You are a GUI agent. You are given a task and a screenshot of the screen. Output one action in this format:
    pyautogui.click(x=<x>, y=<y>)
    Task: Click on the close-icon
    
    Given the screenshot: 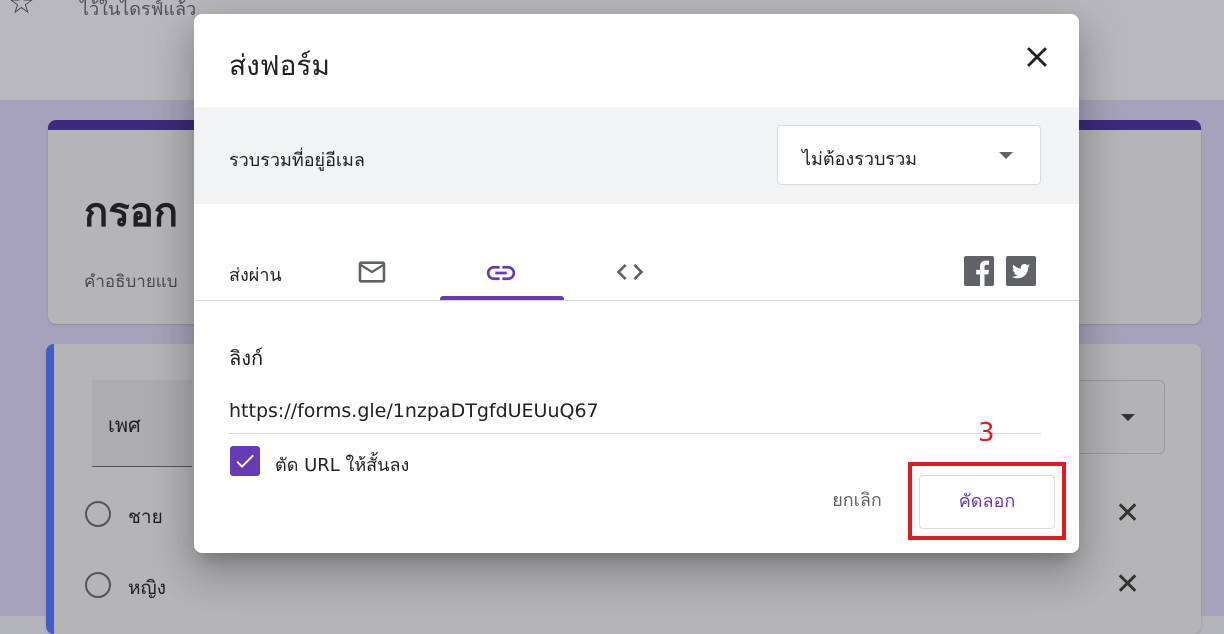 What is the action you would take?
    pyautogui.click(x=1037, y=57)
    